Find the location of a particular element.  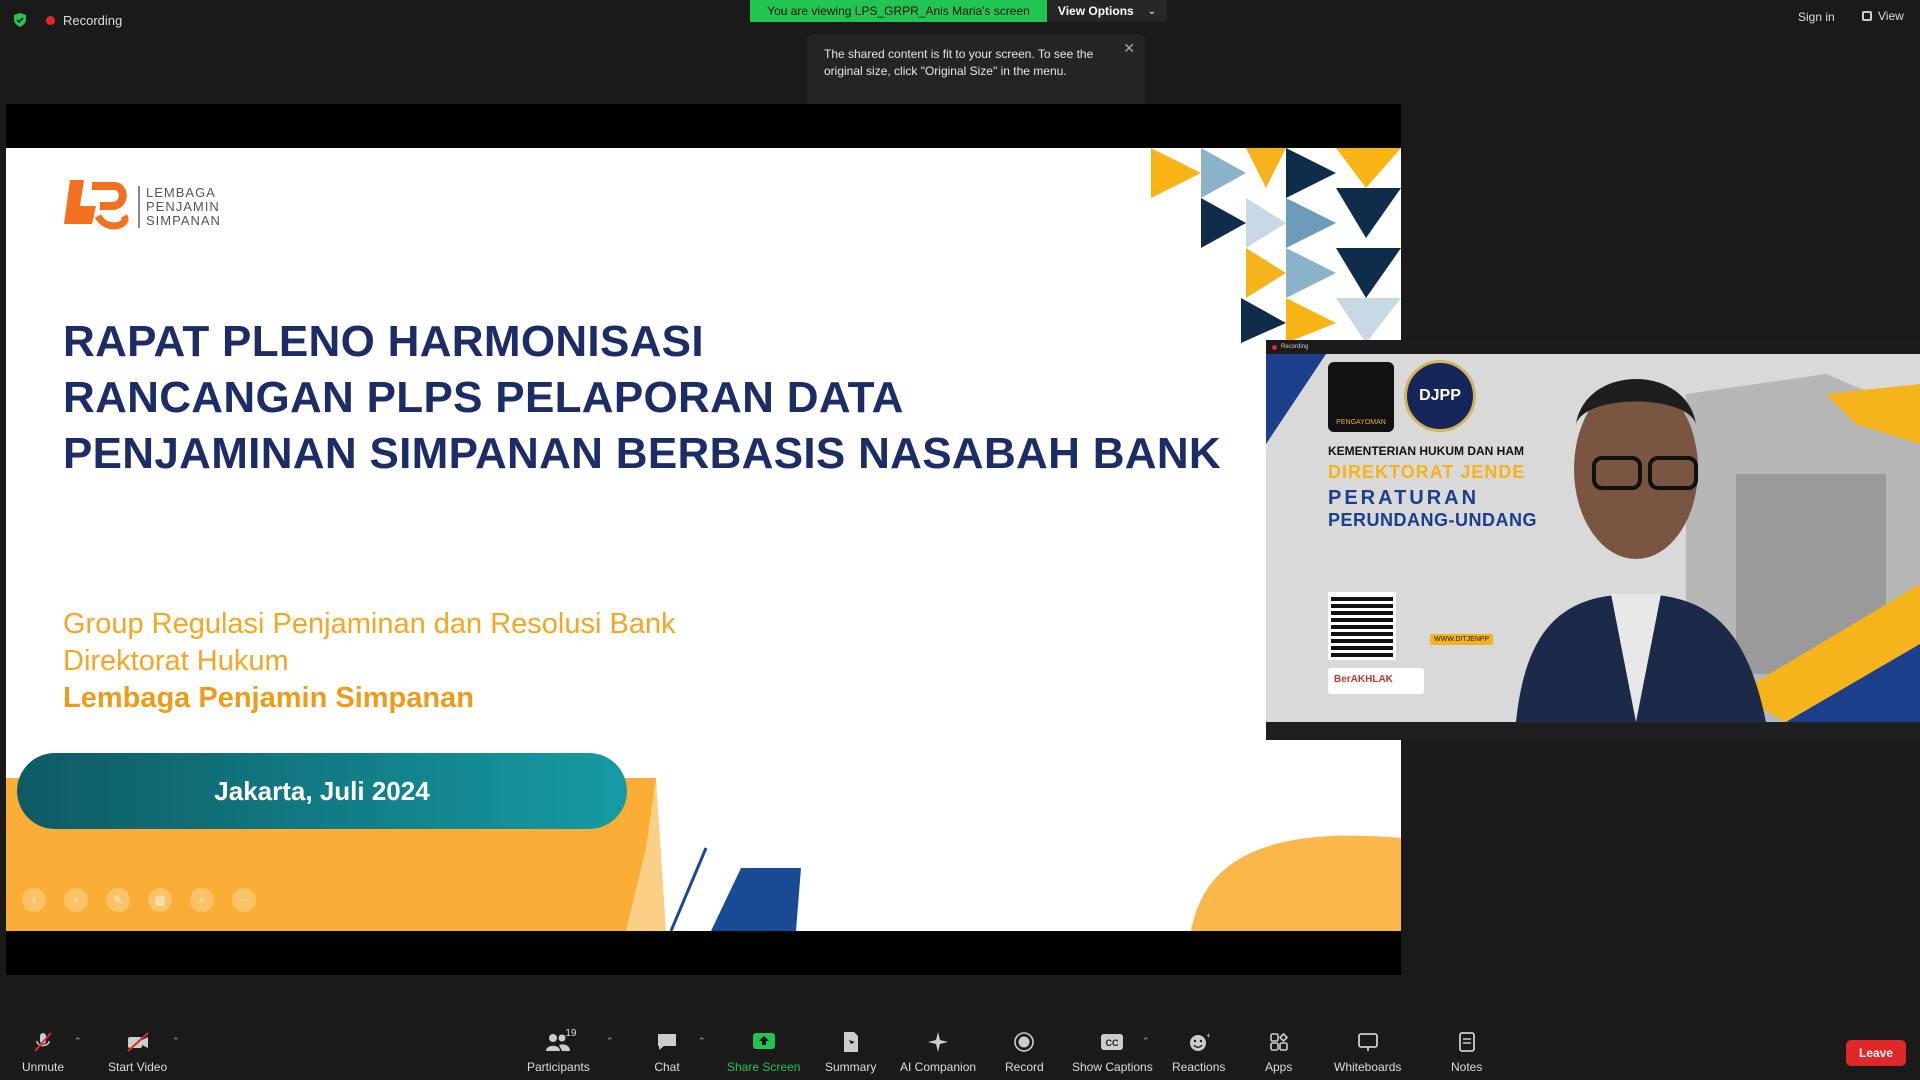

close-icon: ✕ is located at coordinates (1129, 48).